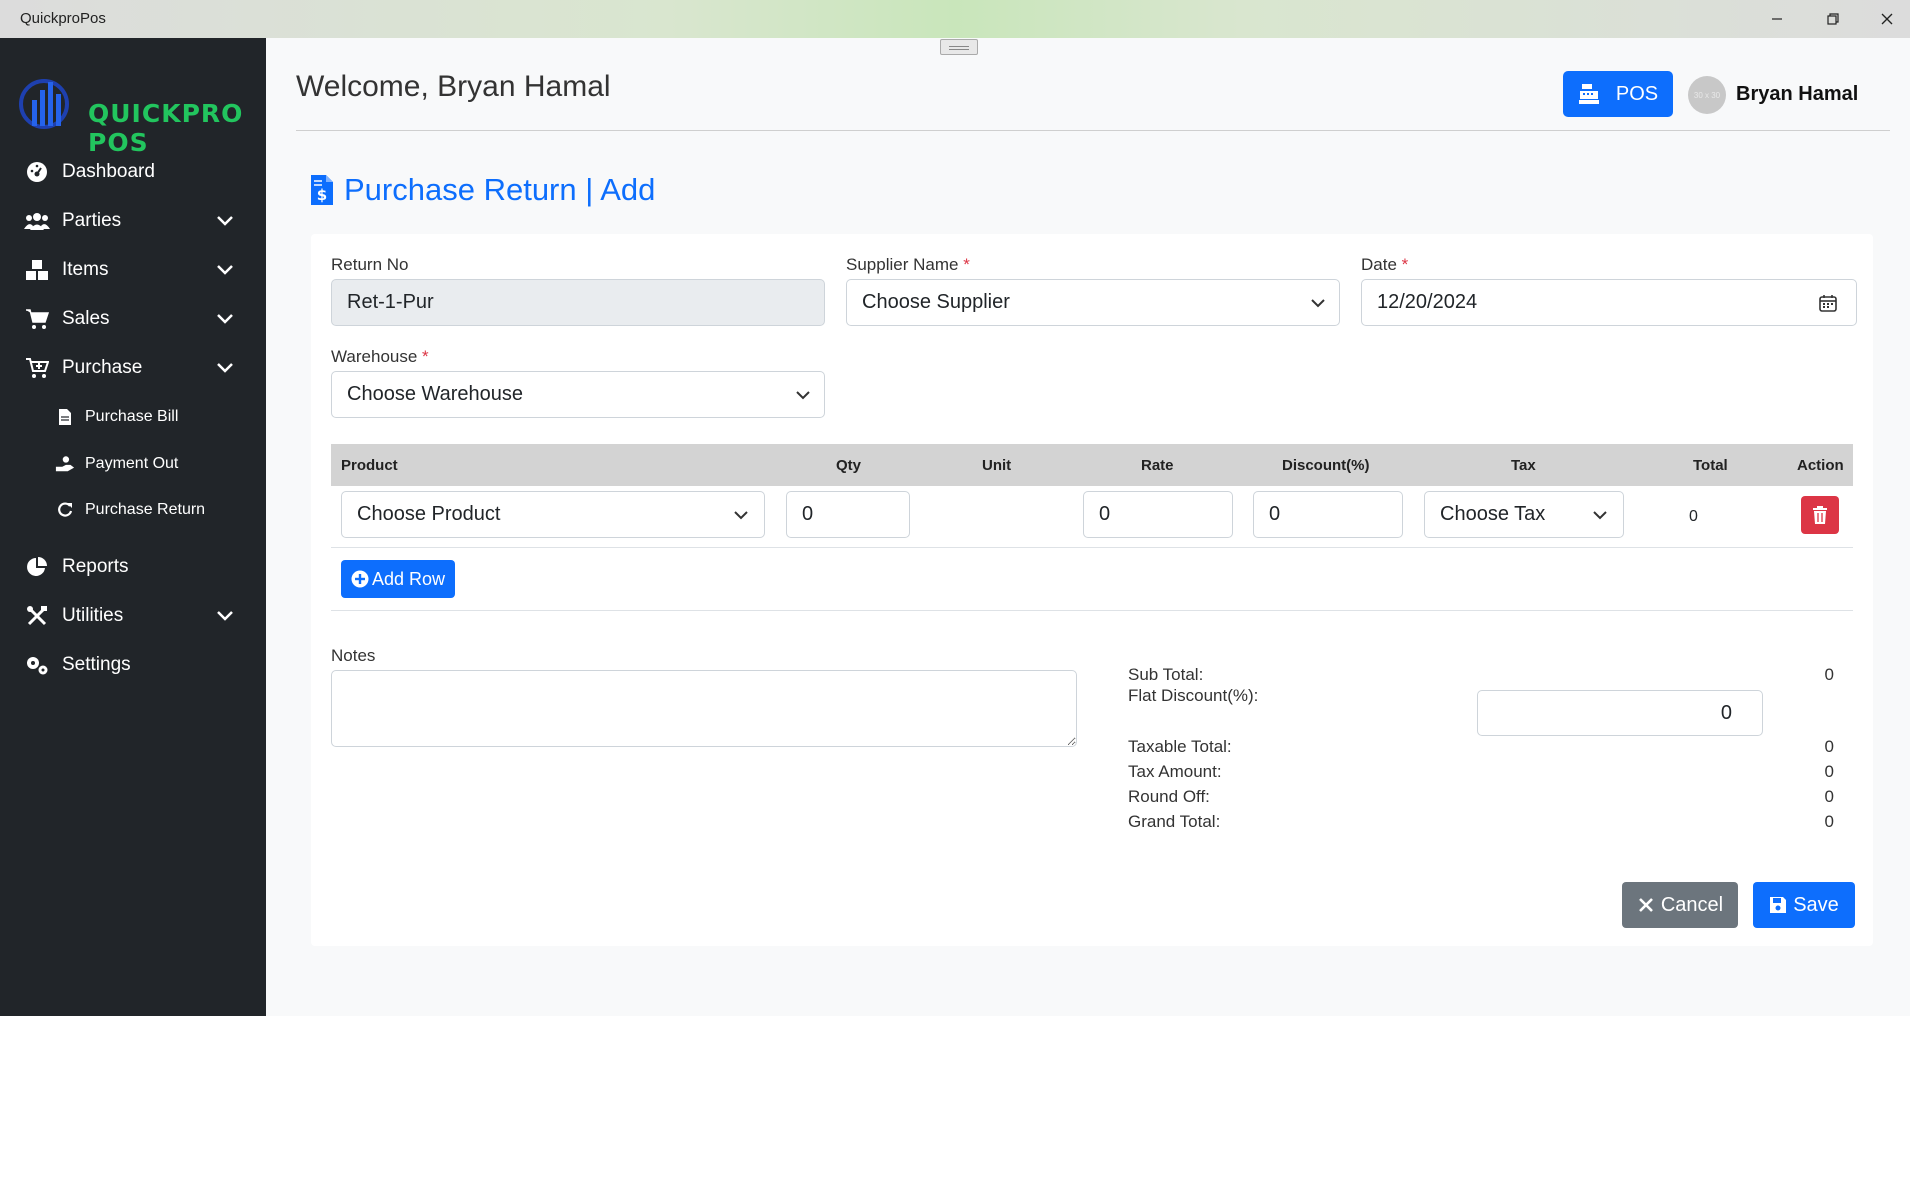  I want to click on sidebar-item-reports: Reports, so click(133, 567).